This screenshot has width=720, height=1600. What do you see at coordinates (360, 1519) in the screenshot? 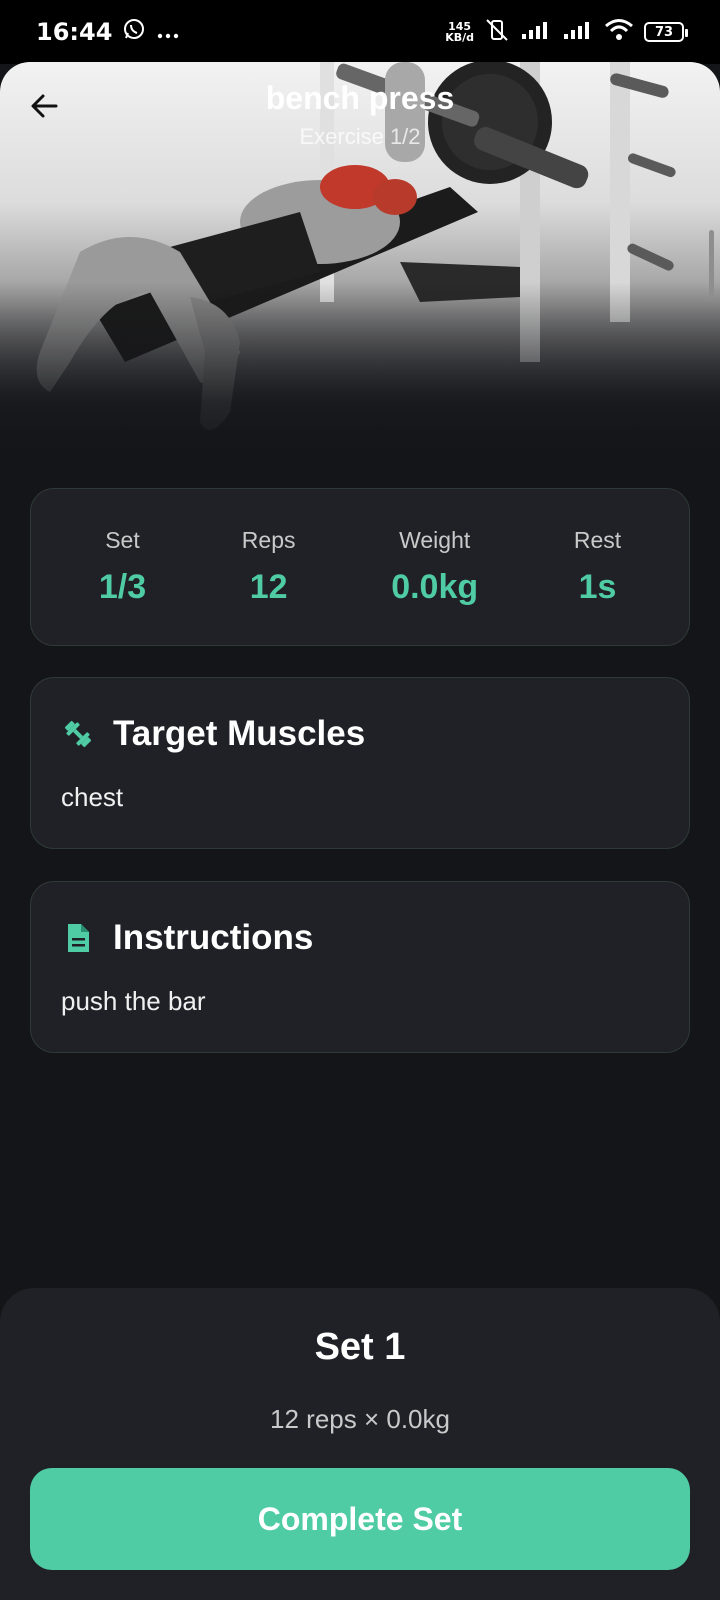
I see `complete-set-button: Complete Set` at bounding box center [360, 1519].